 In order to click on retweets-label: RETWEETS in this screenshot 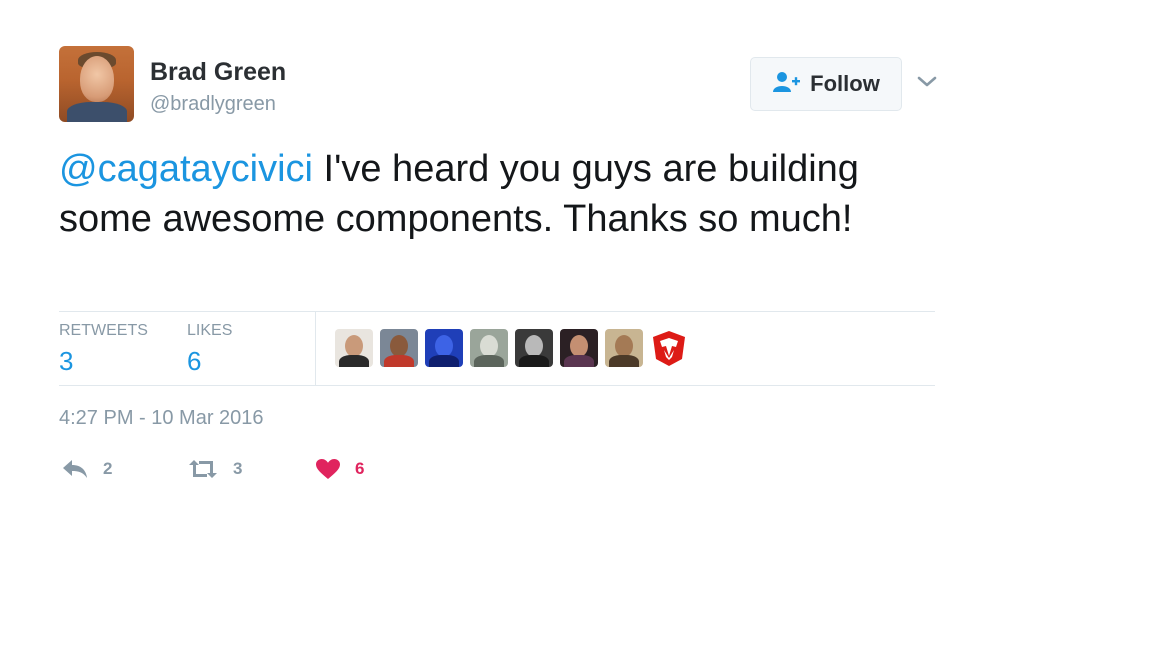, I will do `click(103, 330)`.